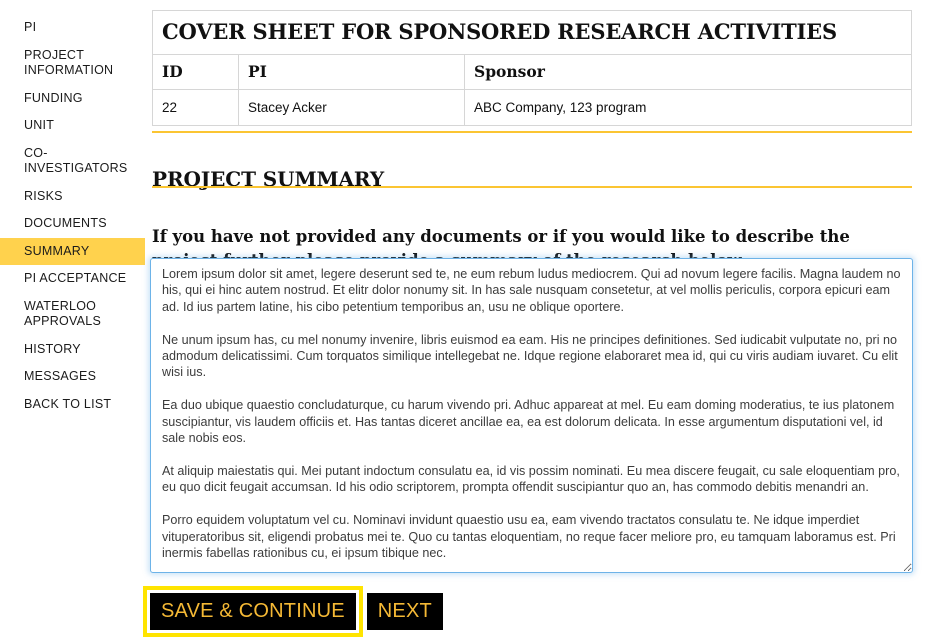  I want to click on sidebar-item-pi: PI, so click(72, 28).